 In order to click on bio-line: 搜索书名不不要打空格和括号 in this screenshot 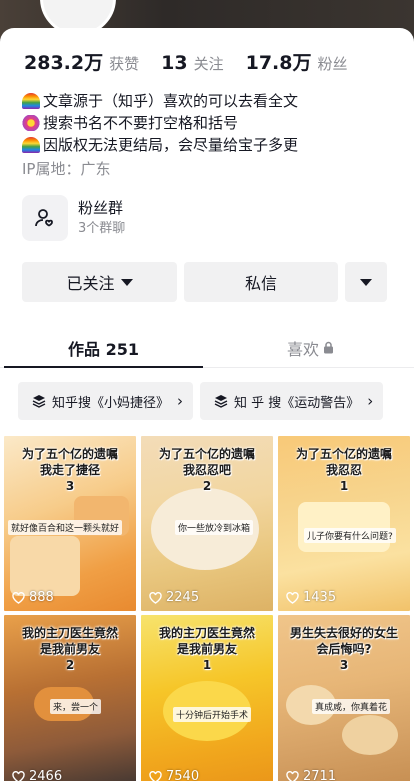, I will do `click(212, 123)`.